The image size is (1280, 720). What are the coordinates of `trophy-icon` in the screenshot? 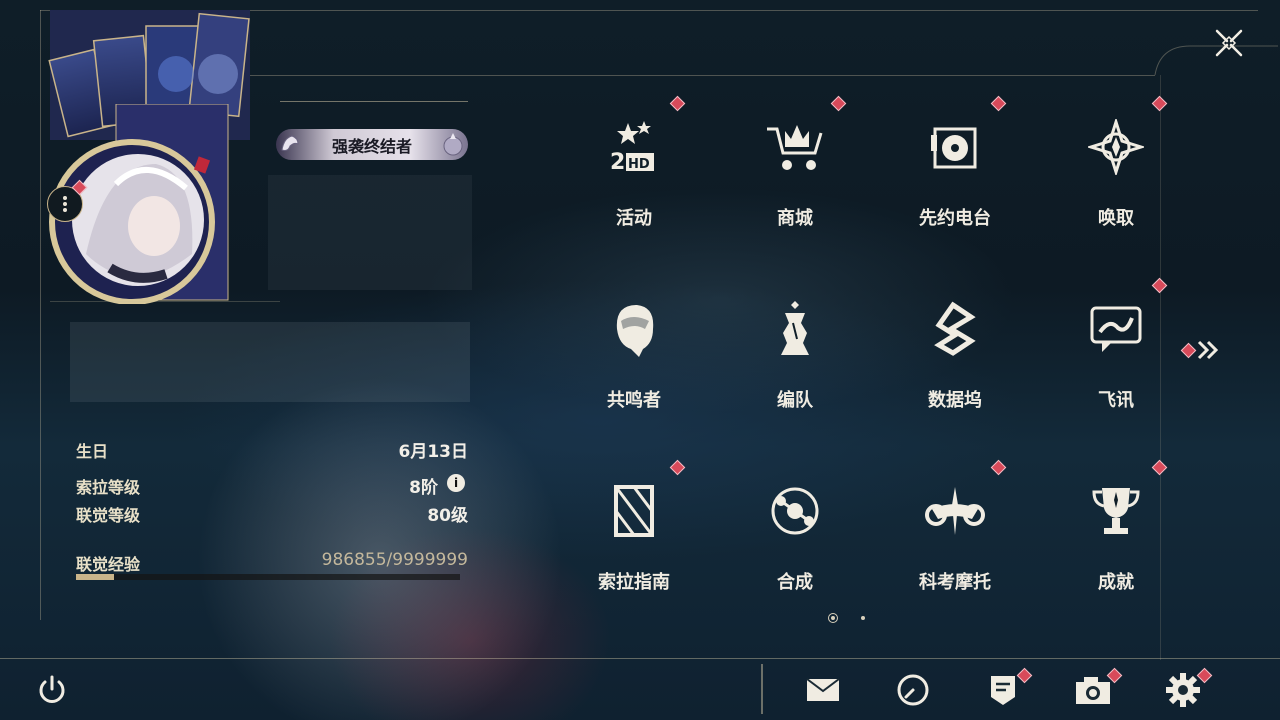 It's located at (1116, 511).